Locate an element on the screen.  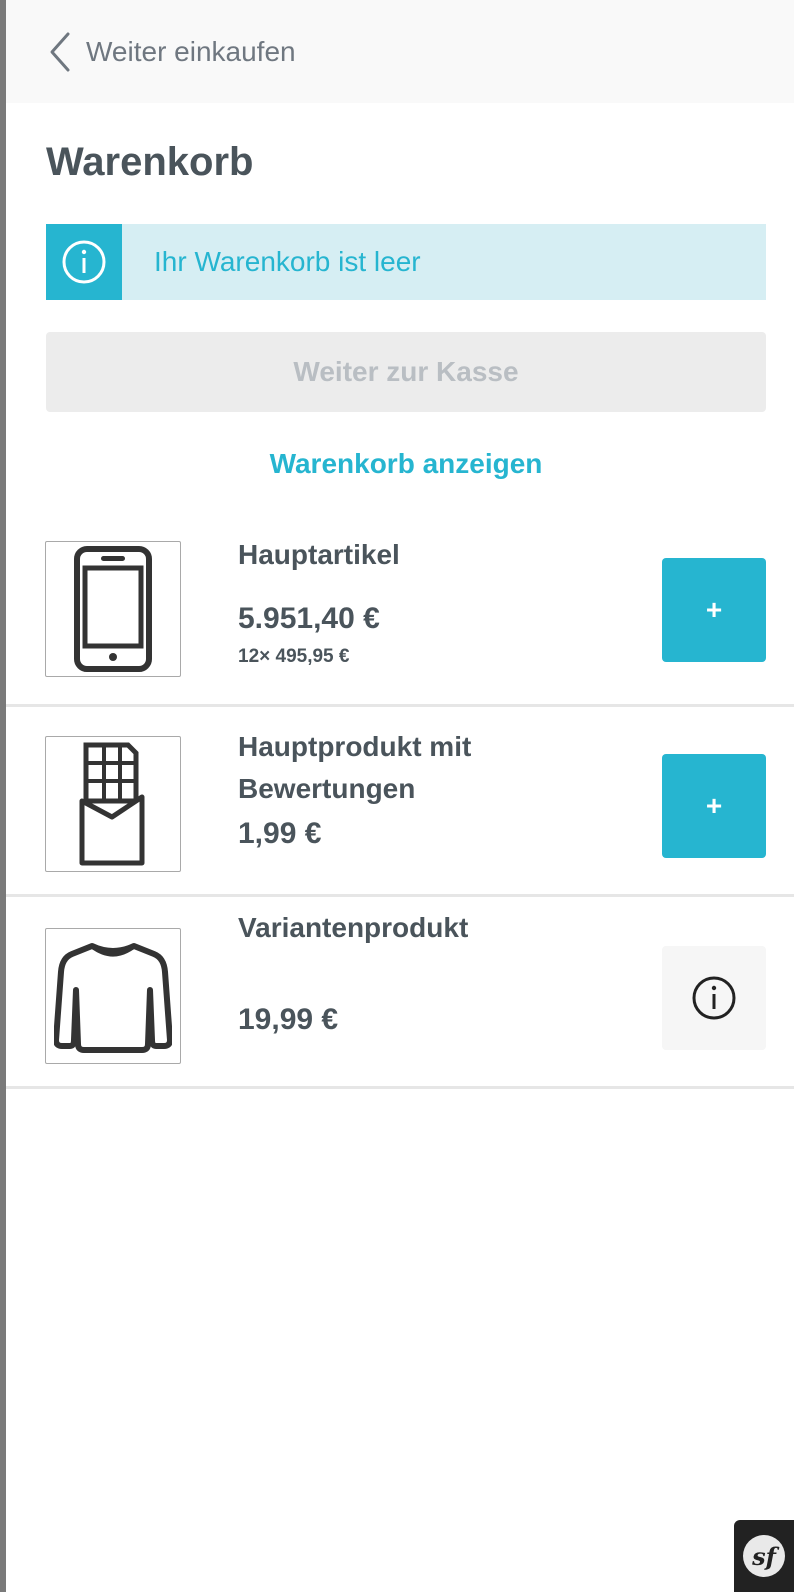
symfony-toolbar-toggle: sf is located at coordinates (764, 1556).